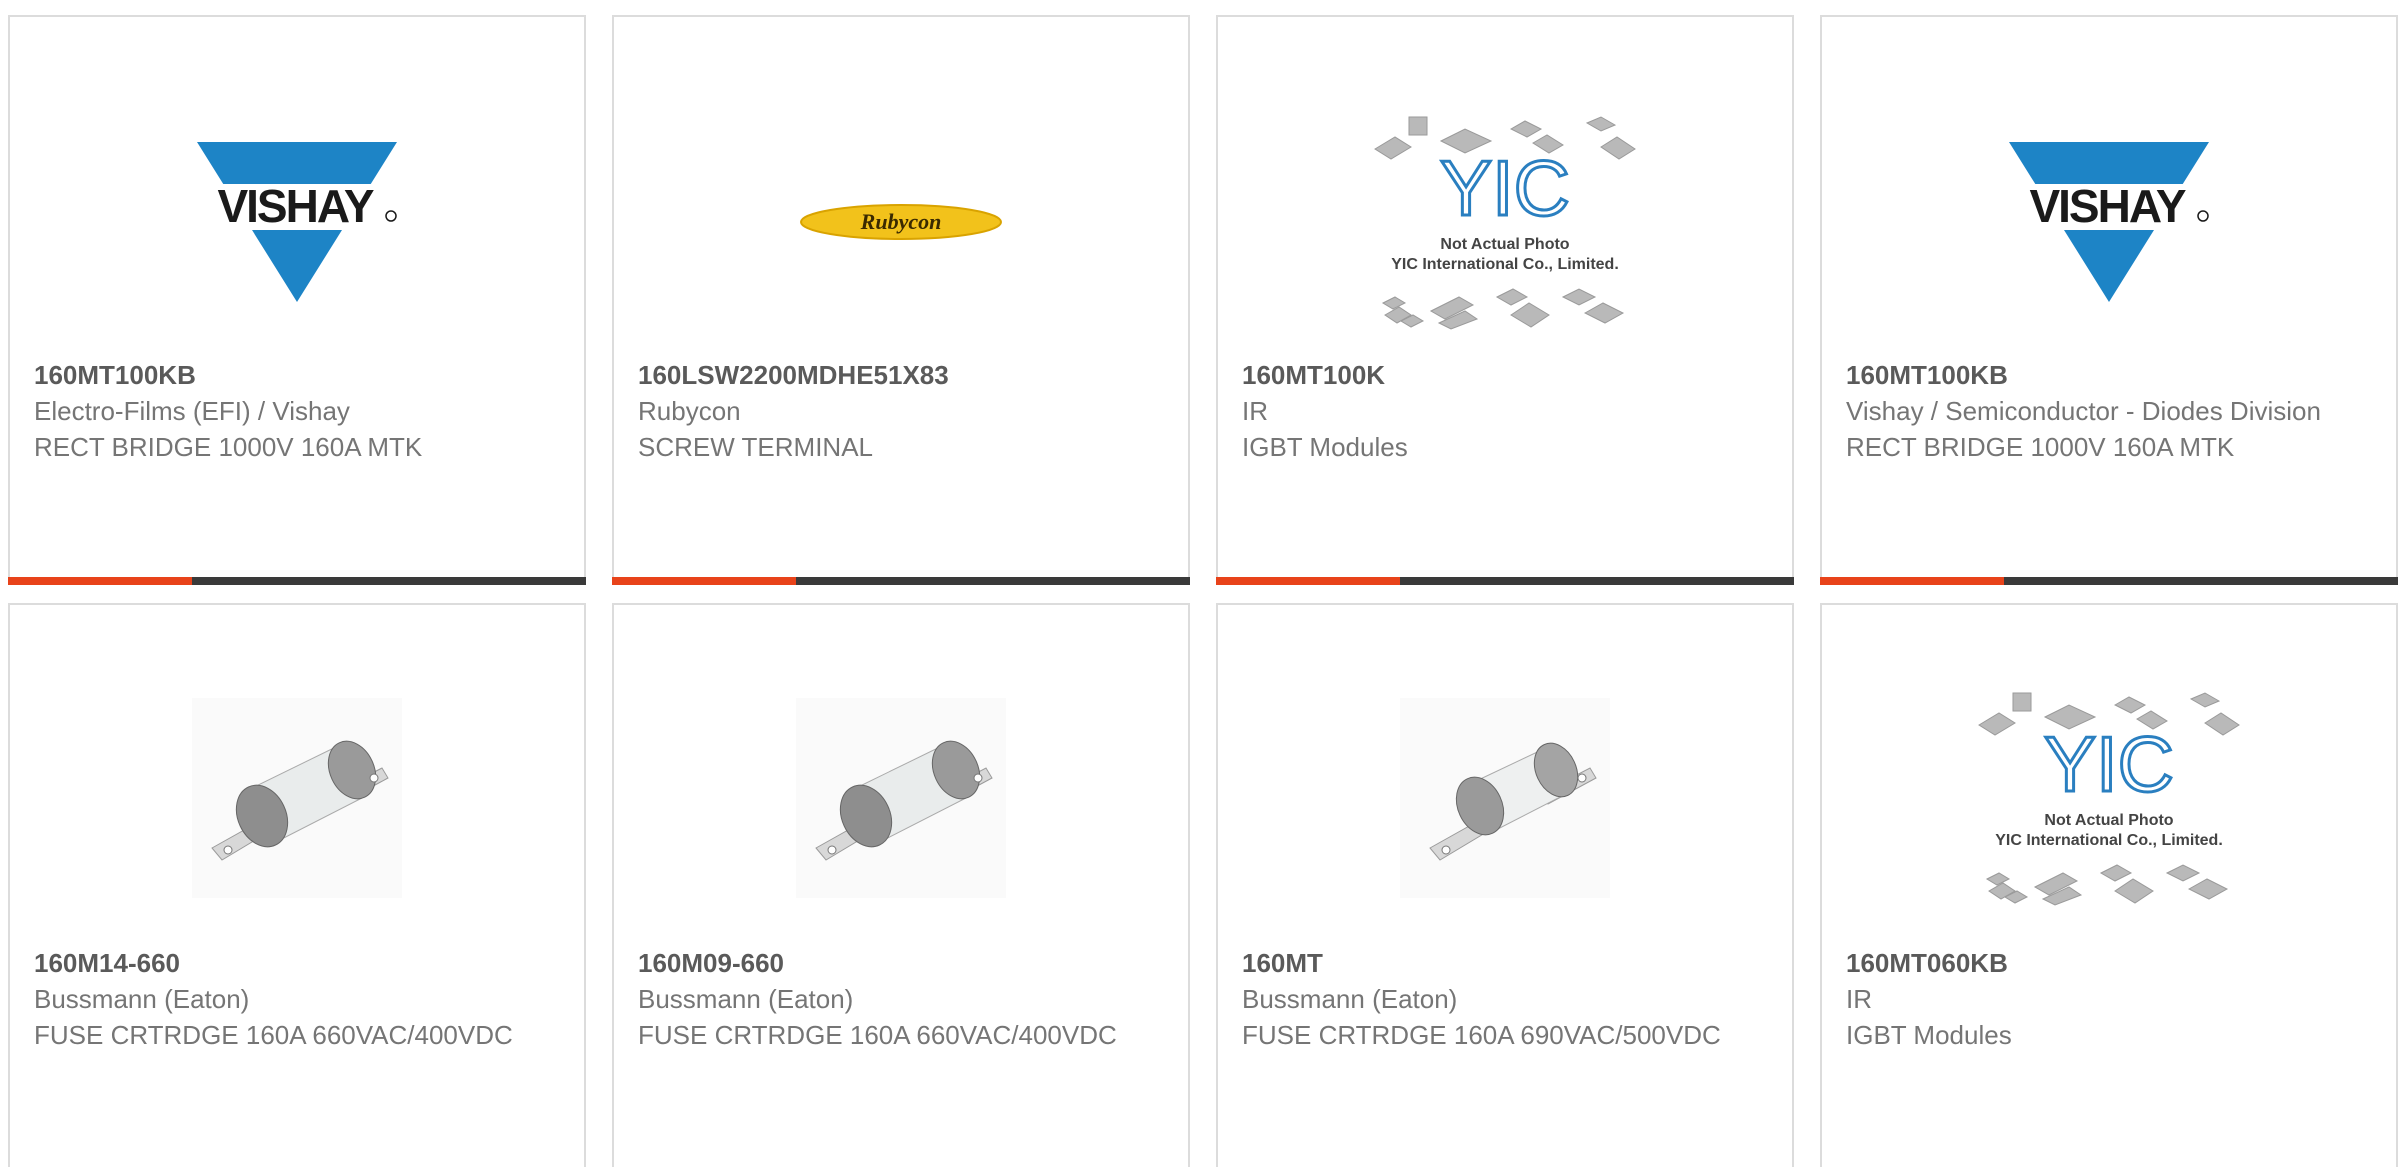  I want to click on description: SCREW TERMINAL, so click(755, 447).